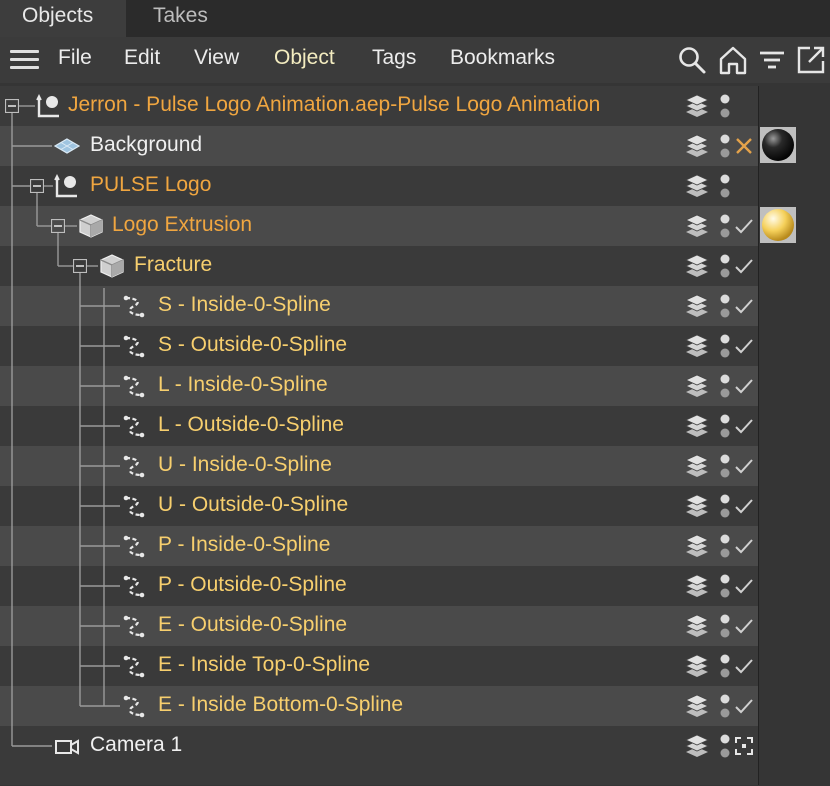 The height and width of the screenshot is (786, 830). Describe the element at coordinates (811, 60) in the screenshot. I see `new-window-icon` at that location.